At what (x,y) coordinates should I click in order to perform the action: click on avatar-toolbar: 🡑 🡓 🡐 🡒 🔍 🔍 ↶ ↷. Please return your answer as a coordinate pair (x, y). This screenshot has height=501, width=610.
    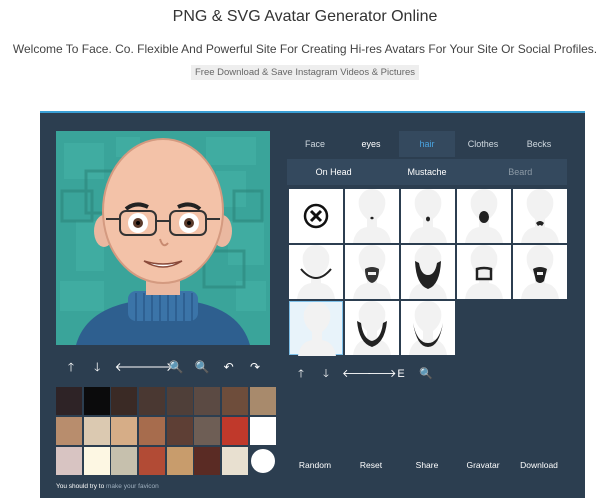
    Looking at the image, I should click on (163, 367).